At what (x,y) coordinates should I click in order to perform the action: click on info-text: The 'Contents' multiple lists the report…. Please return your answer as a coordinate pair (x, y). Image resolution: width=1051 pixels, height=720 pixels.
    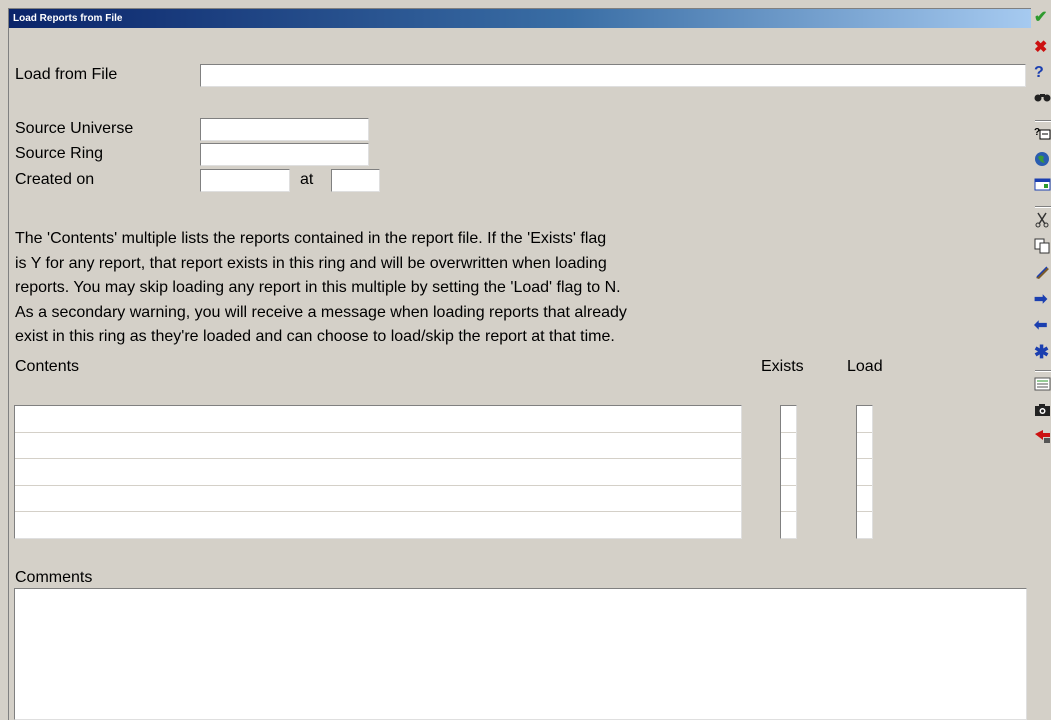
    Looking at the image, I should click on (400, 288).